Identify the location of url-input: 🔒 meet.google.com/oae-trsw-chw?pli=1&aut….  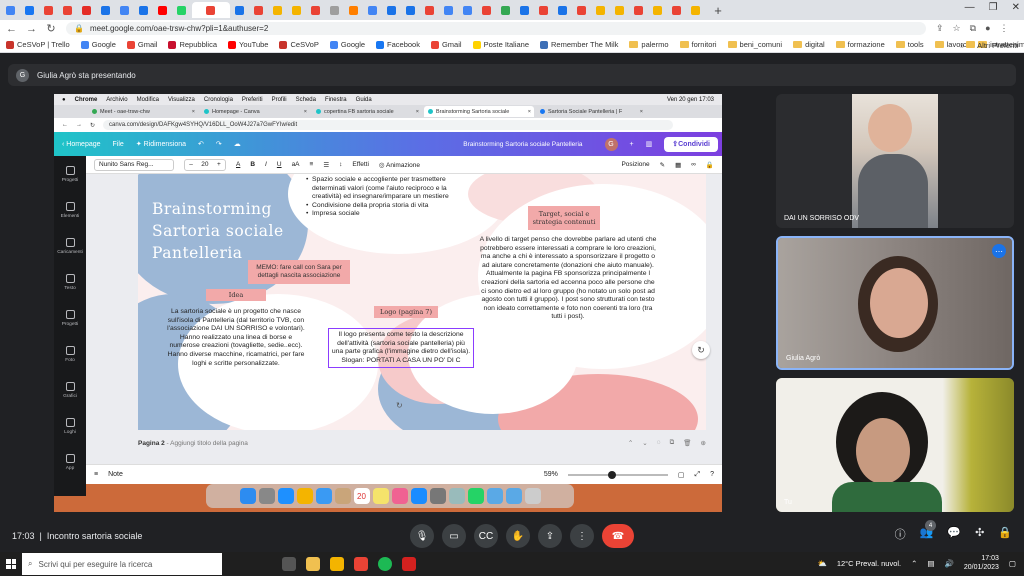
(496, 28).